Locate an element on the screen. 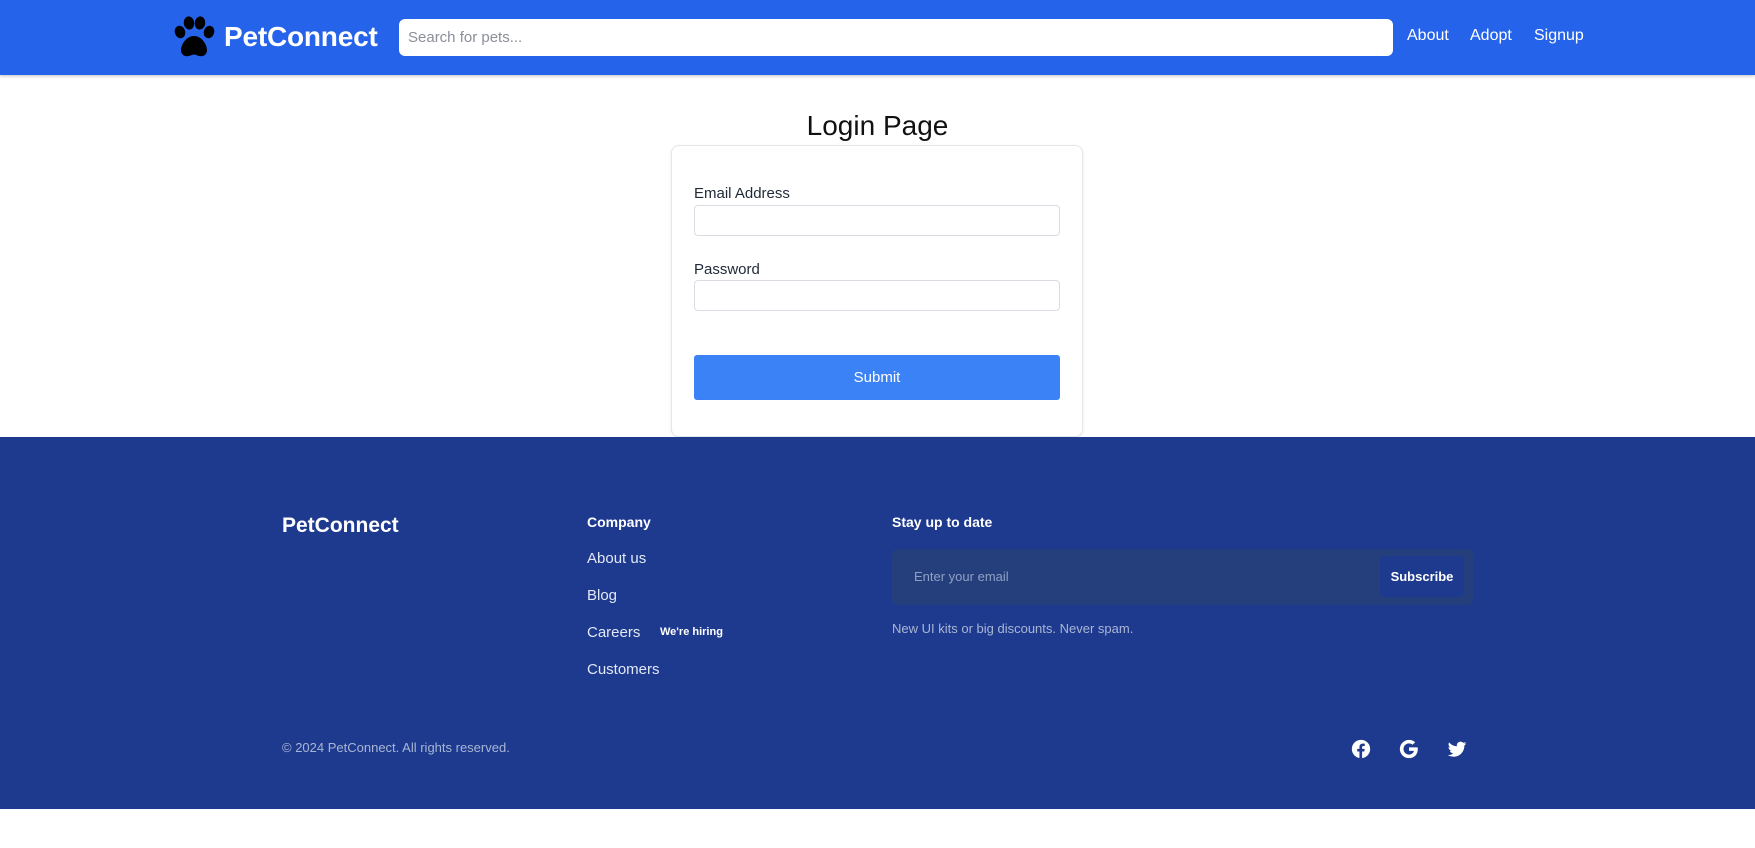 The width and height of the screenshot is (1755, 848). copyright-text: © 2024 PetConnect. All rights reserved. is located at coordinates (396, 747).